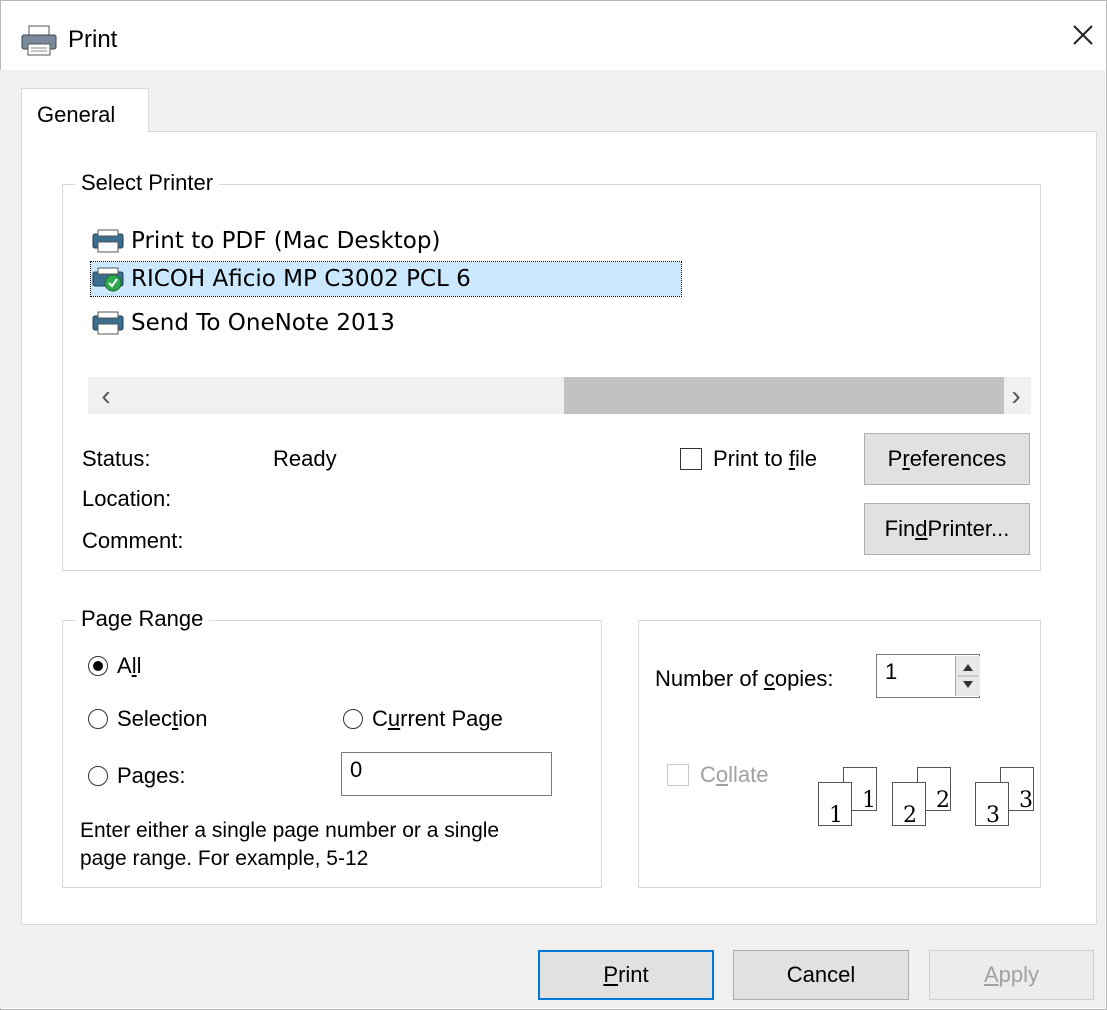  What do you see at coordinates (98, 776) in the screenshot?
I see `radio-pages` at bounding box center [98, 776].